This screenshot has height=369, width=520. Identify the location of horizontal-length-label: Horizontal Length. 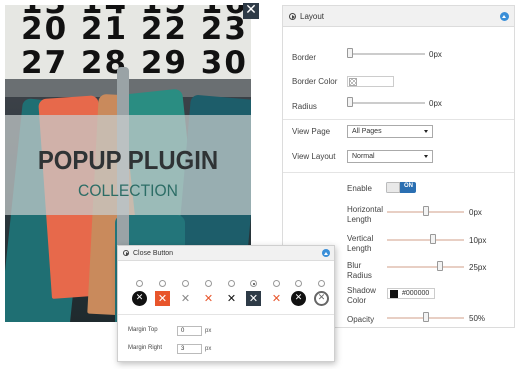
(365, 214).